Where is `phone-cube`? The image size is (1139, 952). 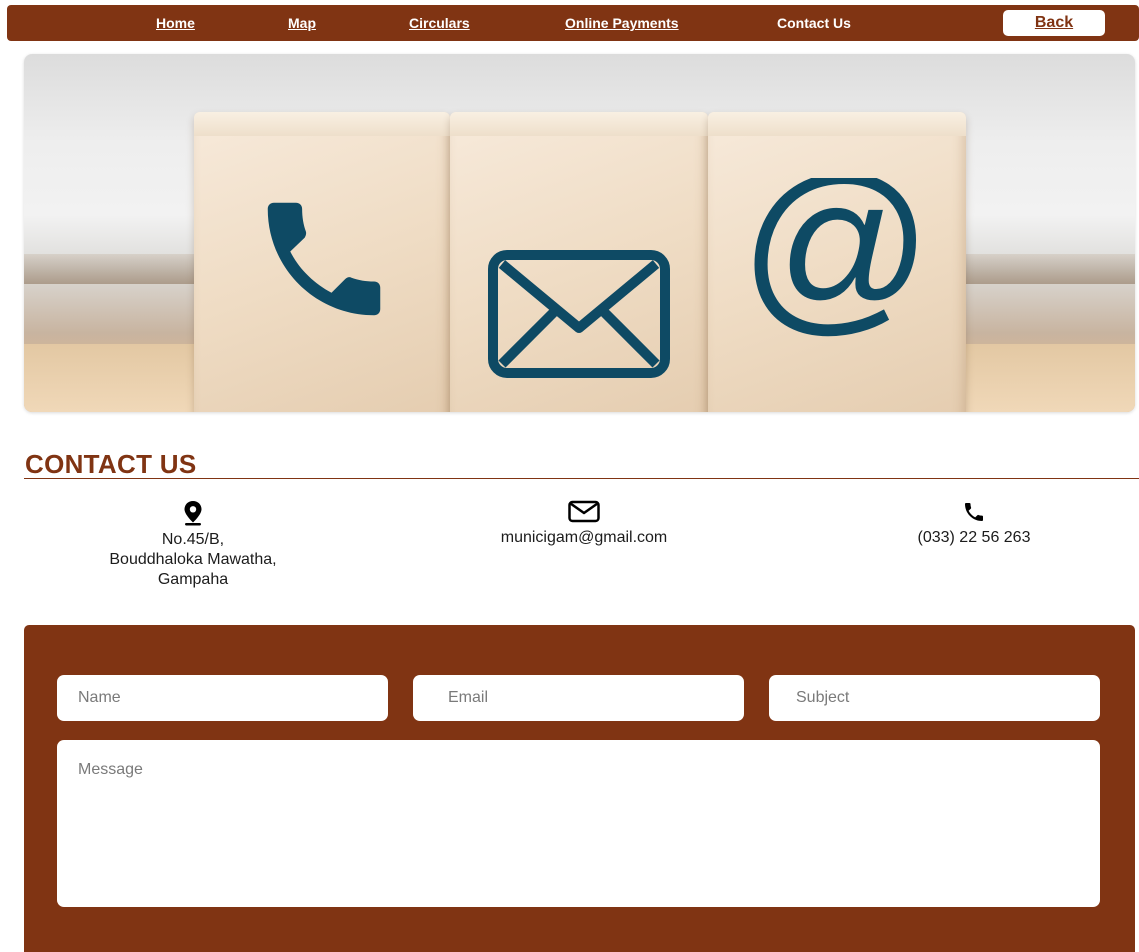
phone-cube is located at coordinates (322, 262).